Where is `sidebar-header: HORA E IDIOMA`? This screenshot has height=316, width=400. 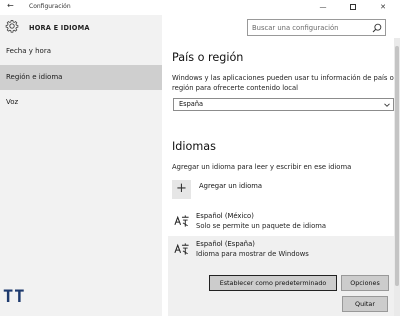
sidebar-header: HORA E IDIOMA is located at coordinates (81, 28).